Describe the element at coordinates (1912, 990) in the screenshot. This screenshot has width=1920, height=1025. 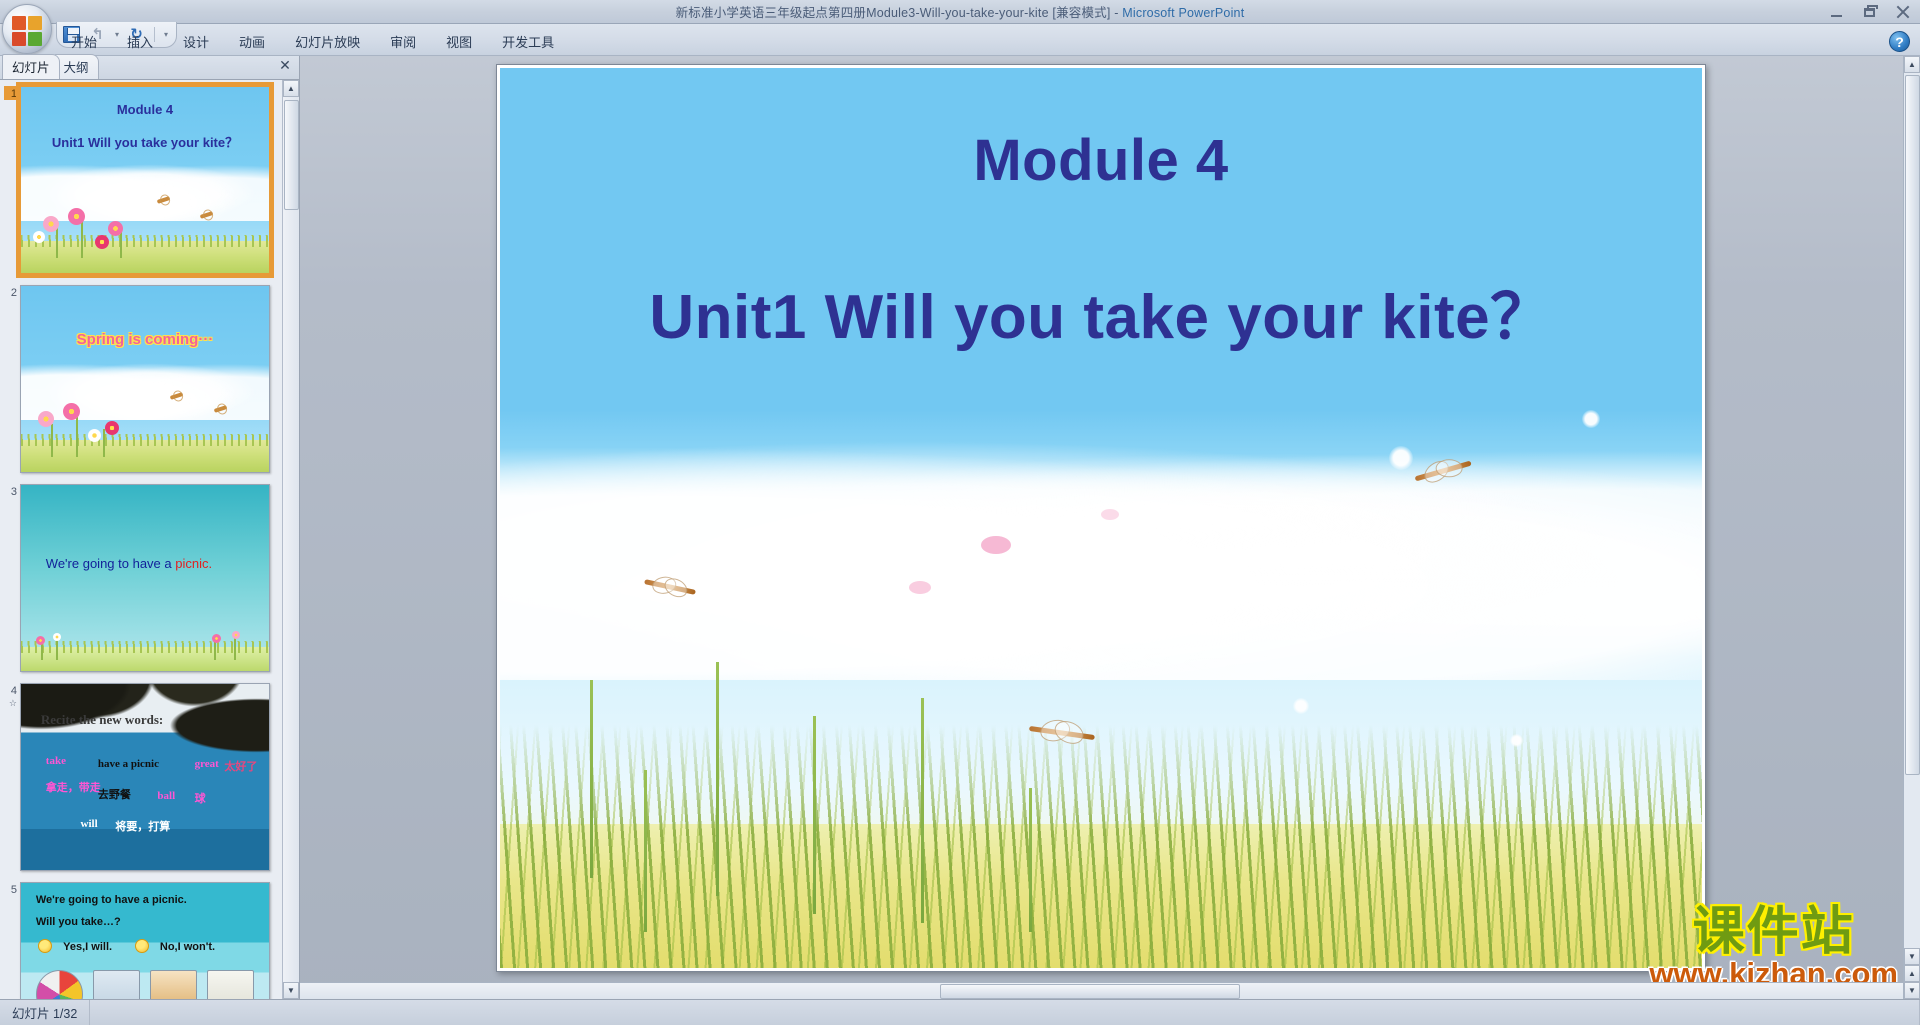
I see `next-slide-icon: ▼` at that location.